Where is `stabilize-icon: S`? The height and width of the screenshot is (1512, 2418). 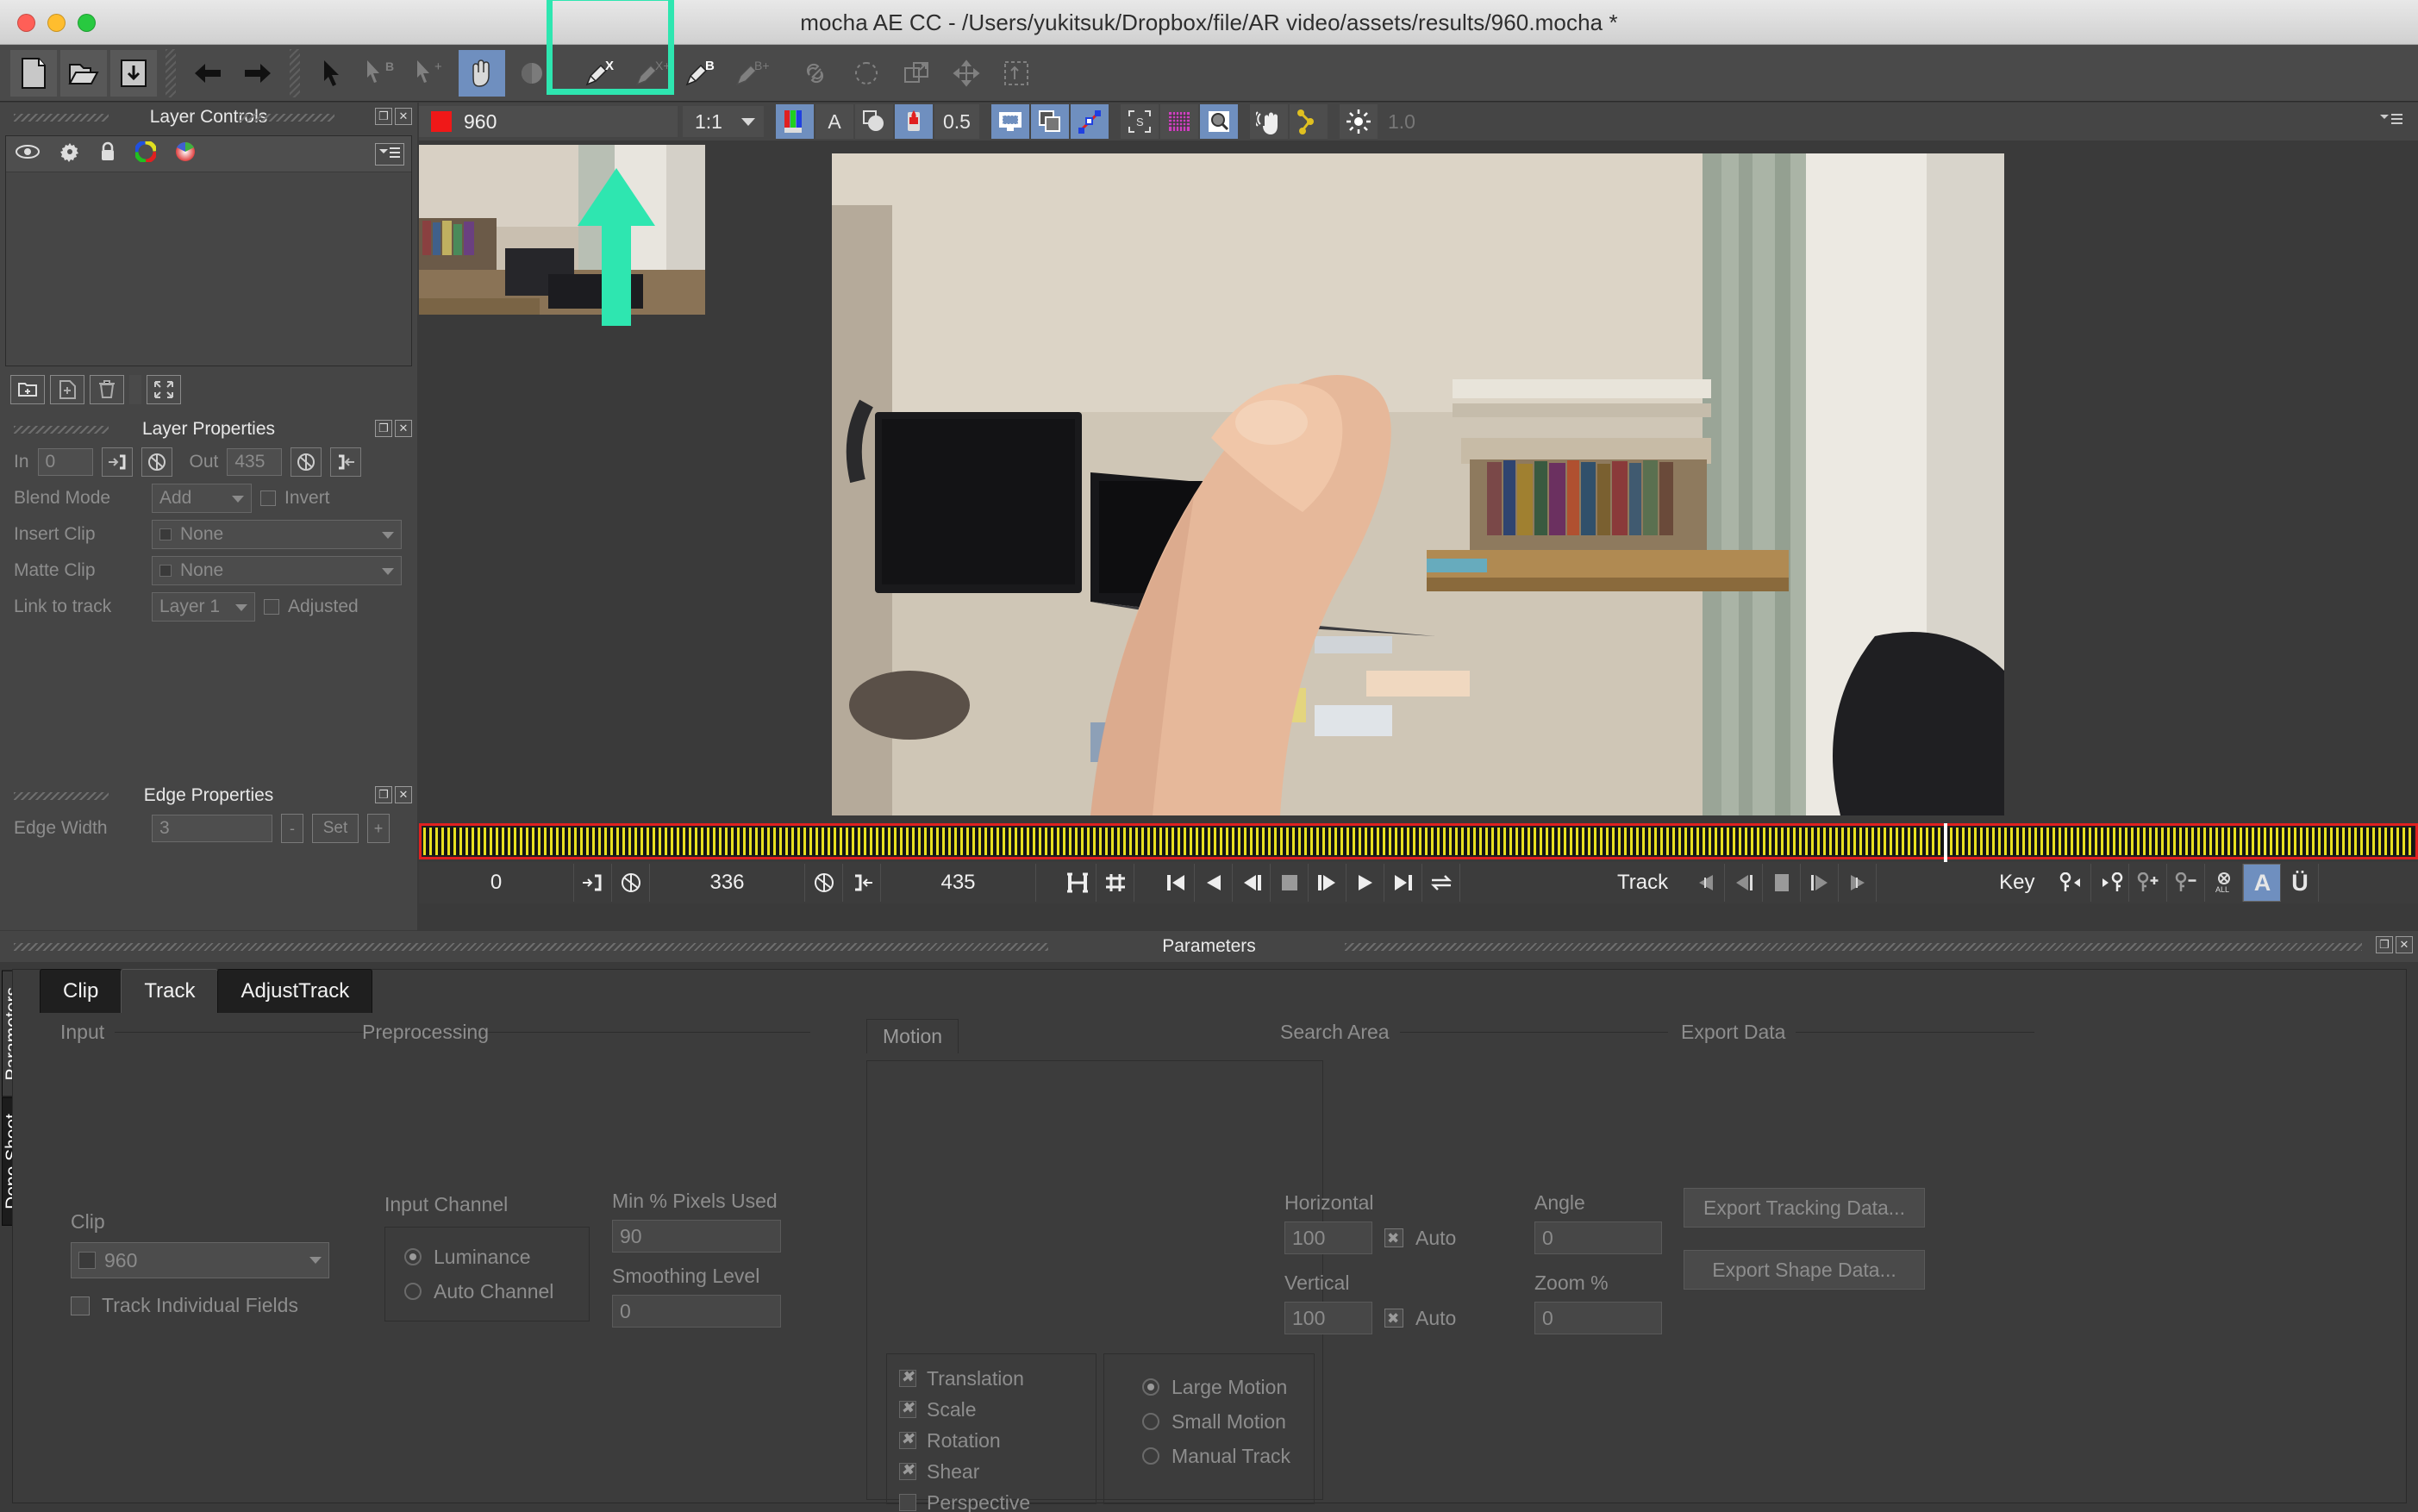
stabilize-icon: S is located at coordinates (1140, 121).